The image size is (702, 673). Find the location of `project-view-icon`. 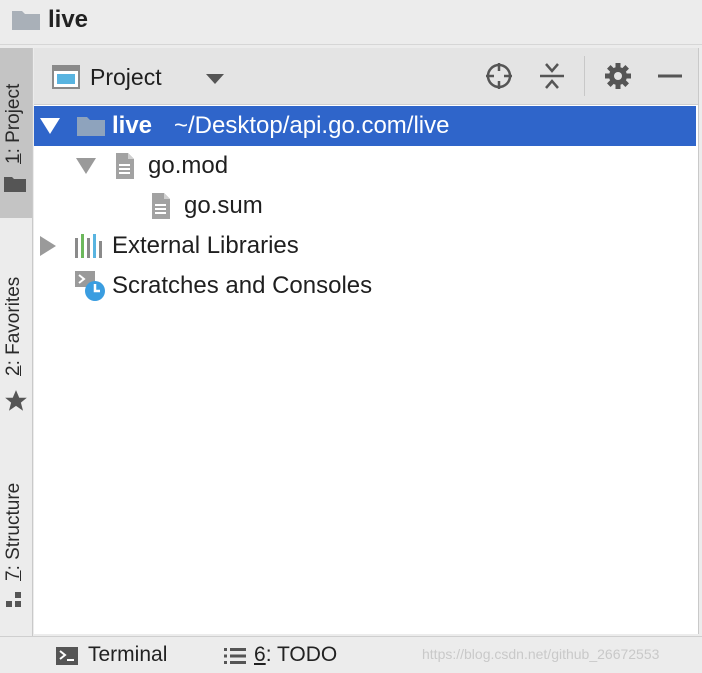

project-view-icon is located at coordinates (66, 77).